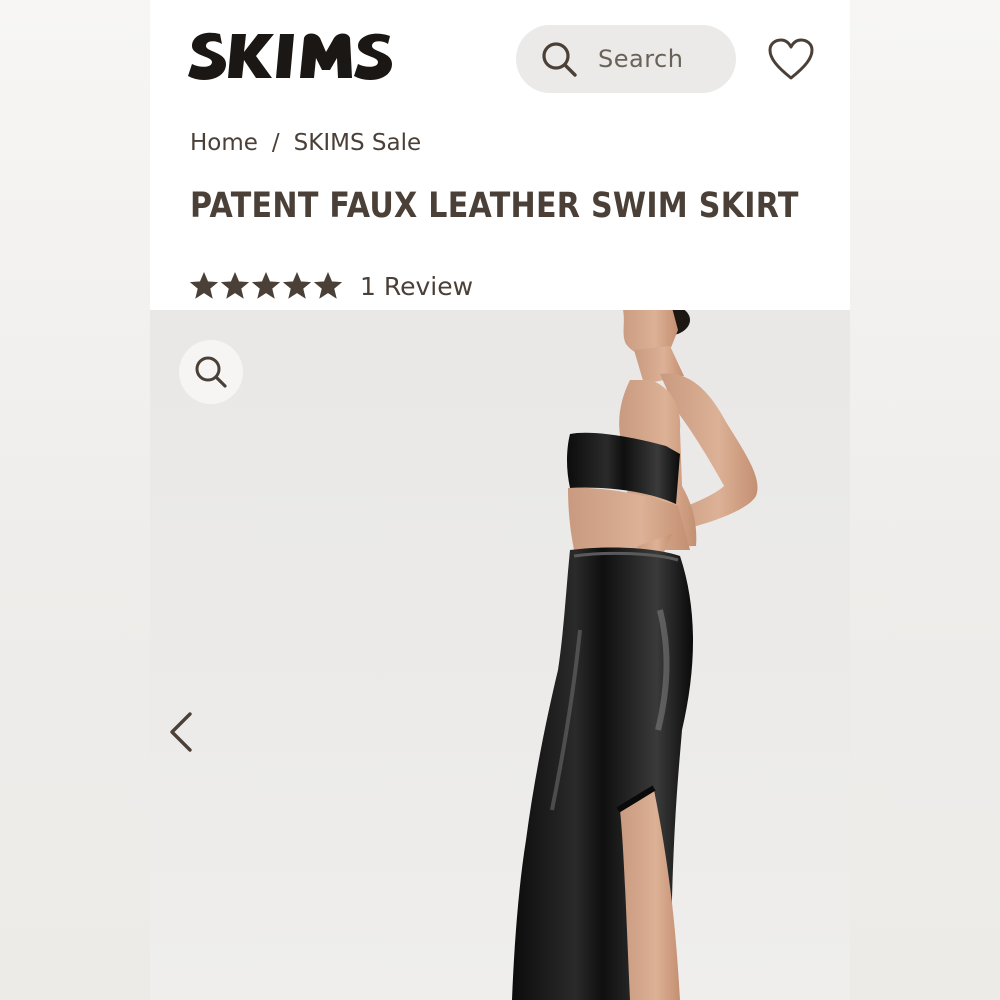 Image resolution: width=1000 pixels, height=1000 pixels. I want to click on wishlist-heart-icon, so click(791, 59).